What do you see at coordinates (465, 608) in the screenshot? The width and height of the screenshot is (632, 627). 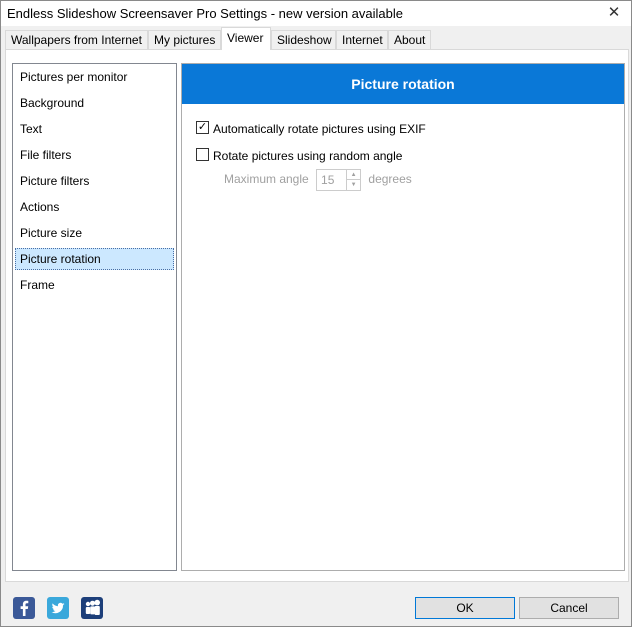 I see `ok-button: OK` at bounding box center [465, 608].